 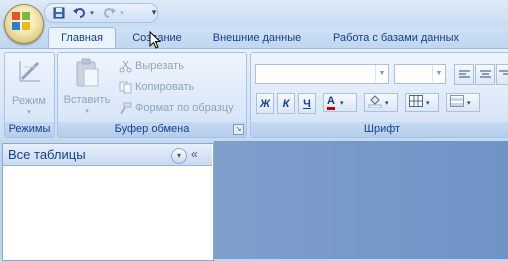 What do you see at coordinates (416, 102) in the screenshot?
I see `gridlines-icon` at bounding box center [416, 102].